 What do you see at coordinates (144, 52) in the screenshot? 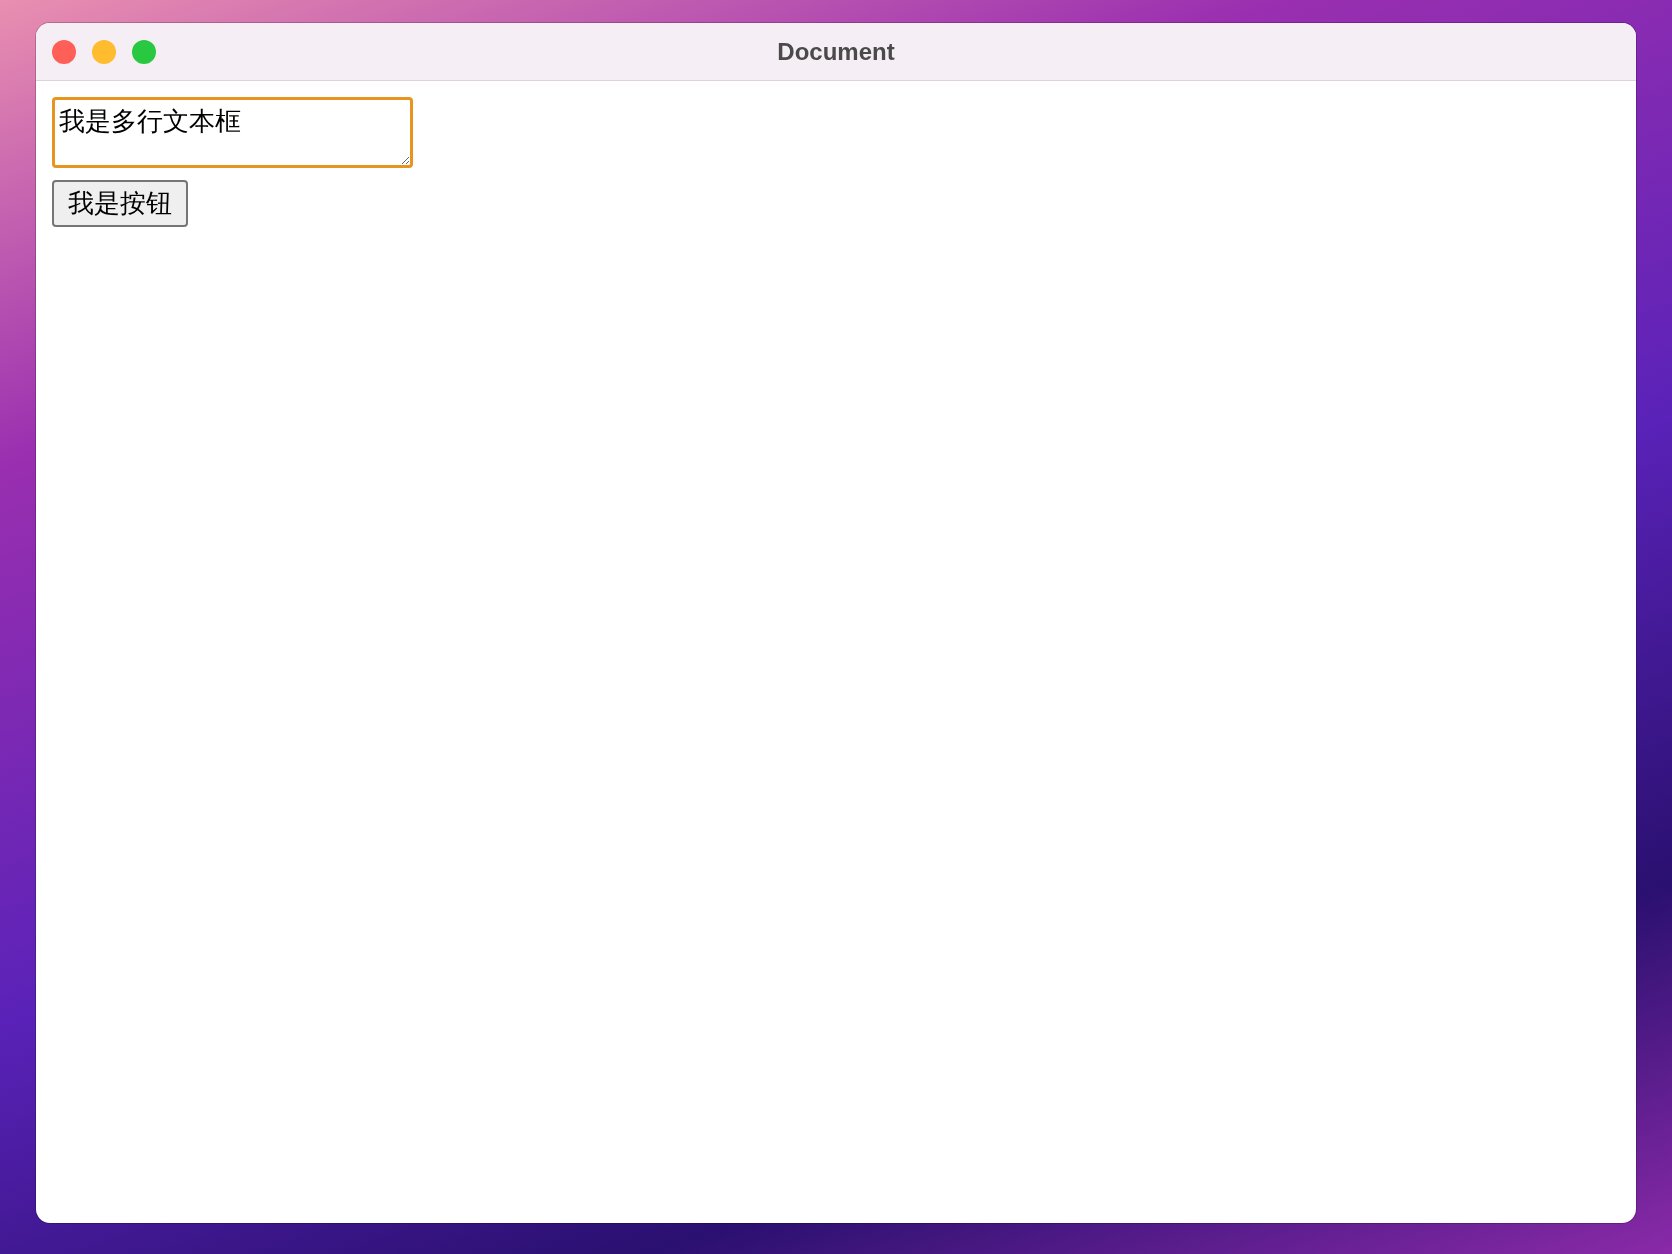
I see `zoom-button` at bounding box center [144, 52].